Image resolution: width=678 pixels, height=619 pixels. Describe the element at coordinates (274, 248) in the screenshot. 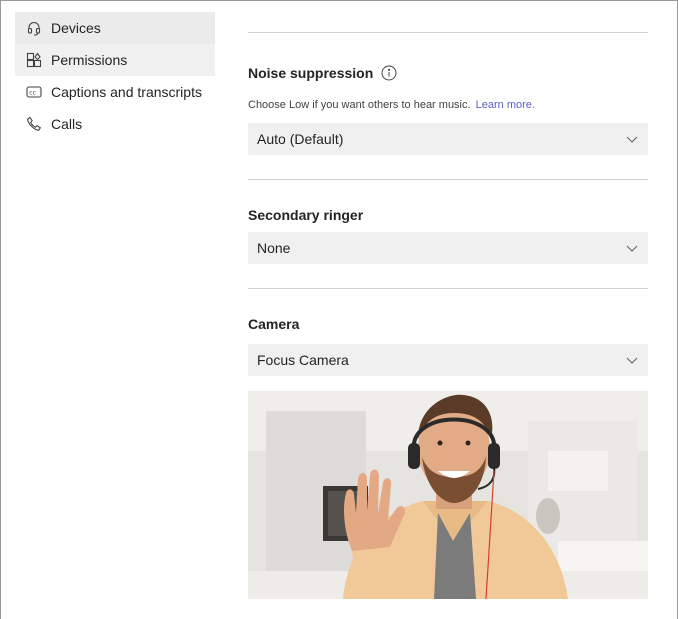

I see `dropdown-value: None` at that location.